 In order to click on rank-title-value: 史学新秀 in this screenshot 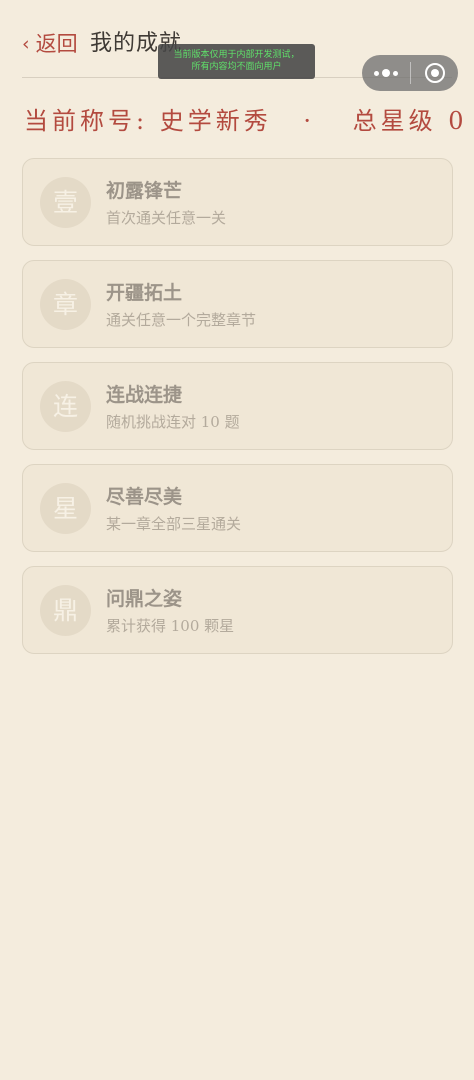, I will do `click(215, 121)`.